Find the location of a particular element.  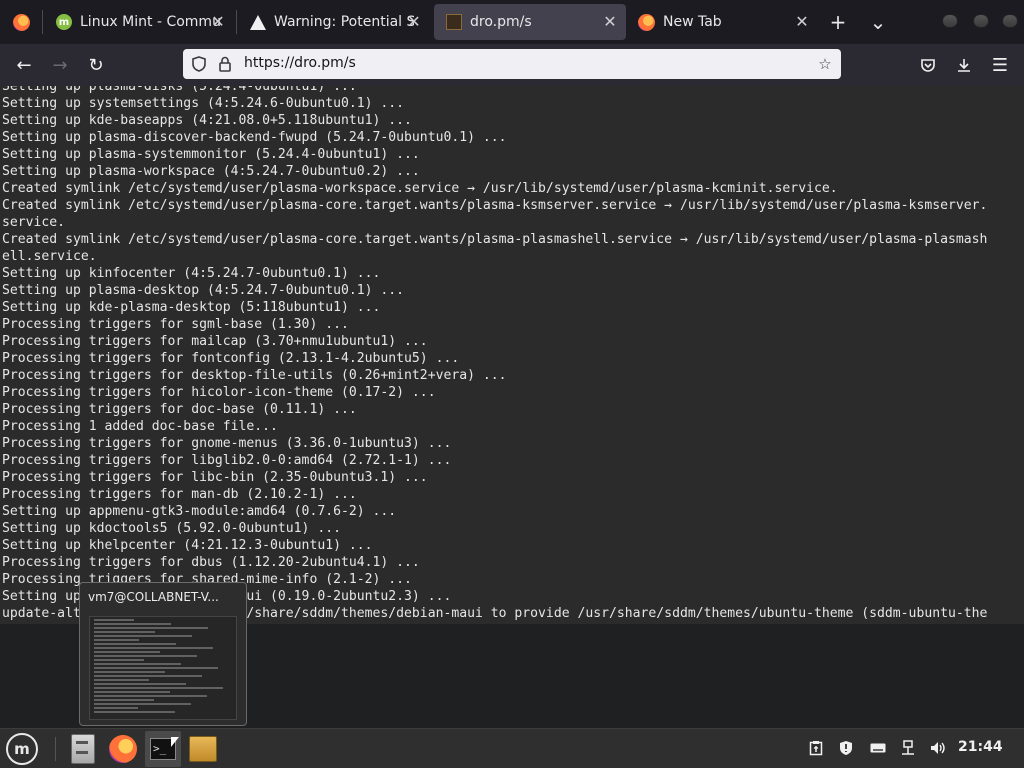

maximize-button is located at coordinates (981, 21).